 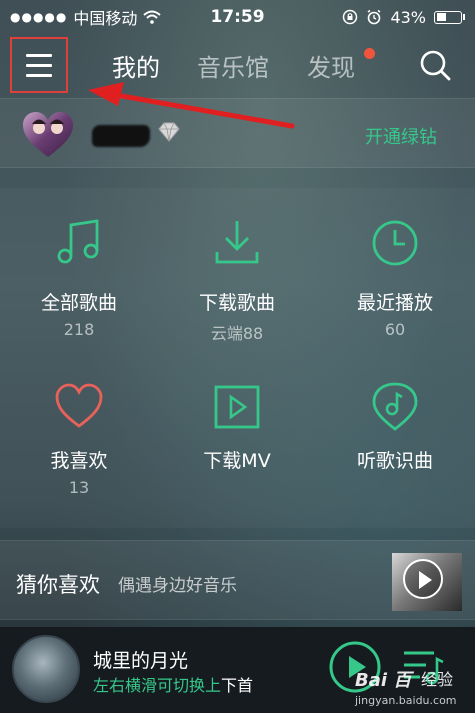 What do you see at coordinates (395, 406) in the screenshot?
I see `recognize-icon` at bounding box center [395, 406].